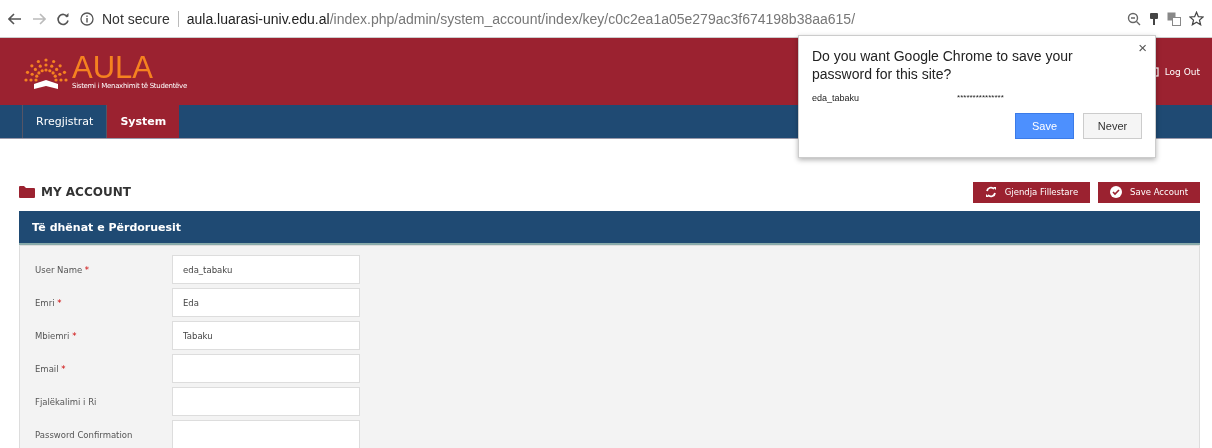 The image size is (1212, 448). I want to click on star-icon, so click(1196, 18).